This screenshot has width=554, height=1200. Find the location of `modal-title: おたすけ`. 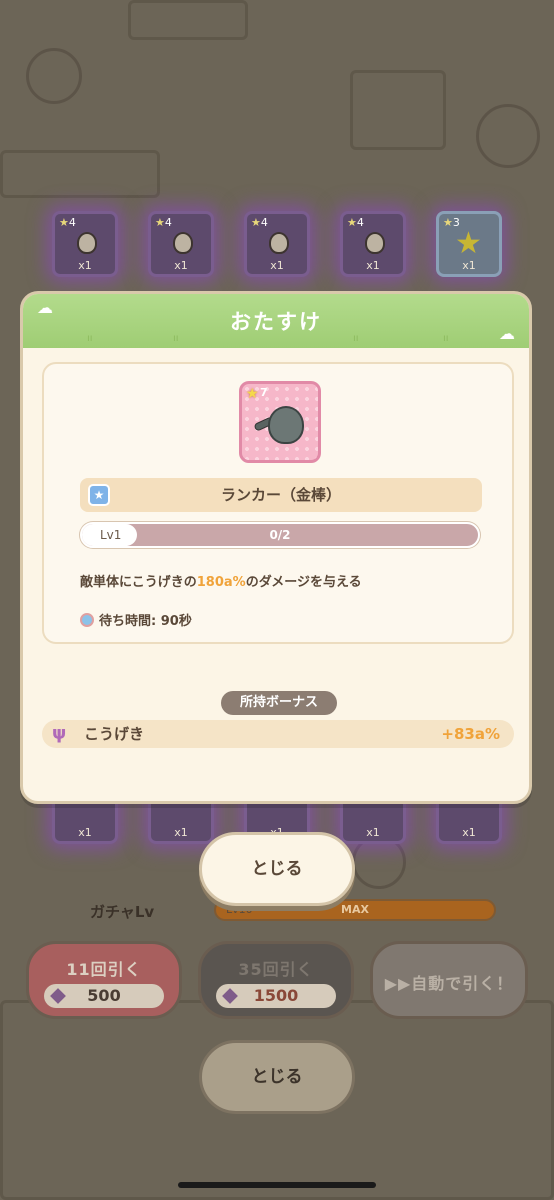

modal-title: おたすけ is located at coordinates (276, 322).